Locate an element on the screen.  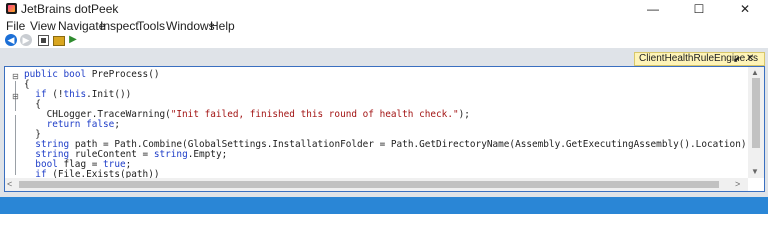
title-bar: JetBrains dotPeek — ☐ ✕ is located at coordinates (384, 9).